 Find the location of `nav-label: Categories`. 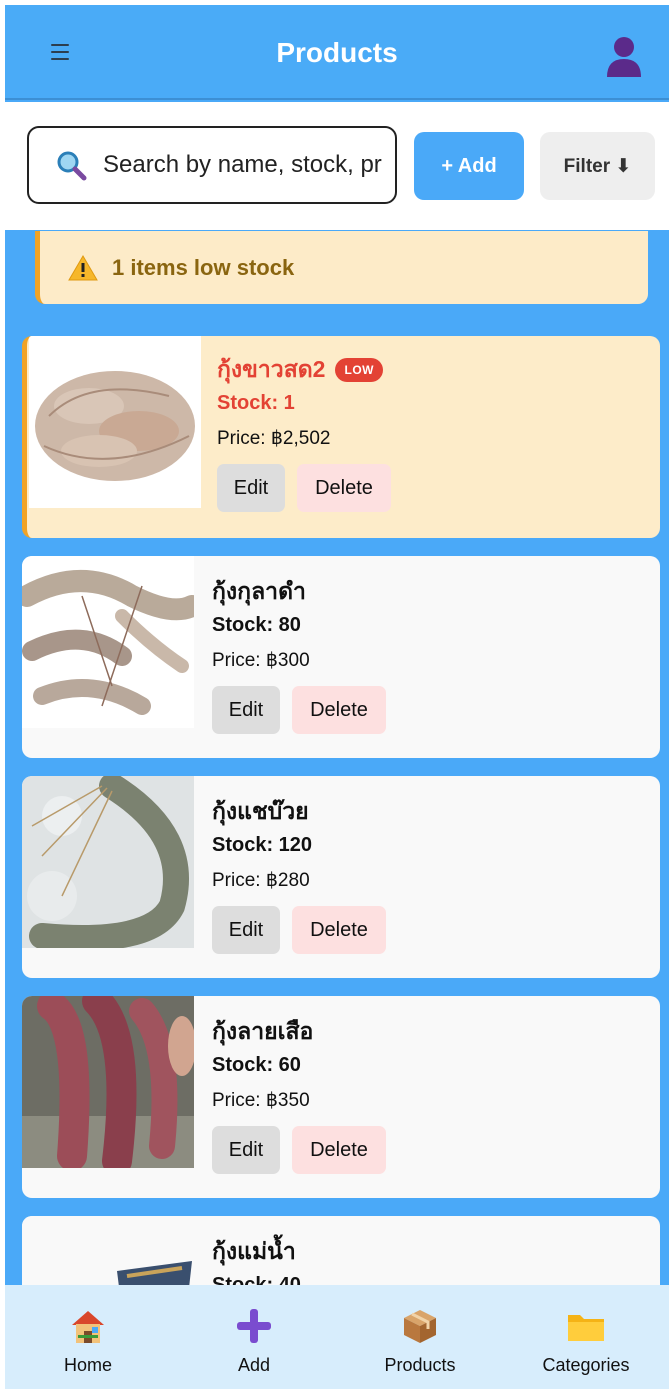

nav-label: Categories is located at coordinates (586, 1365).